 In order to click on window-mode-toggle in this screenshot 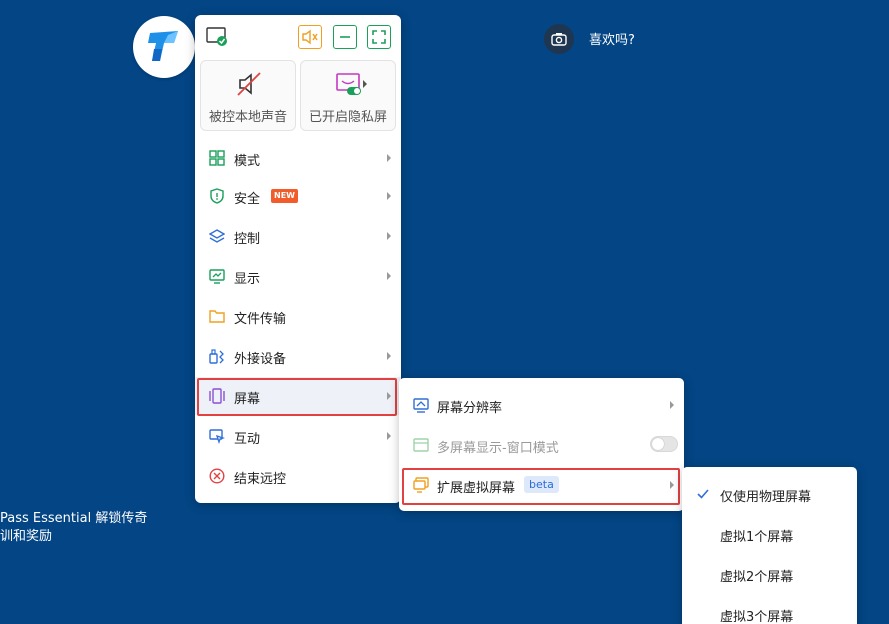, I will do `click(664, 444)`.